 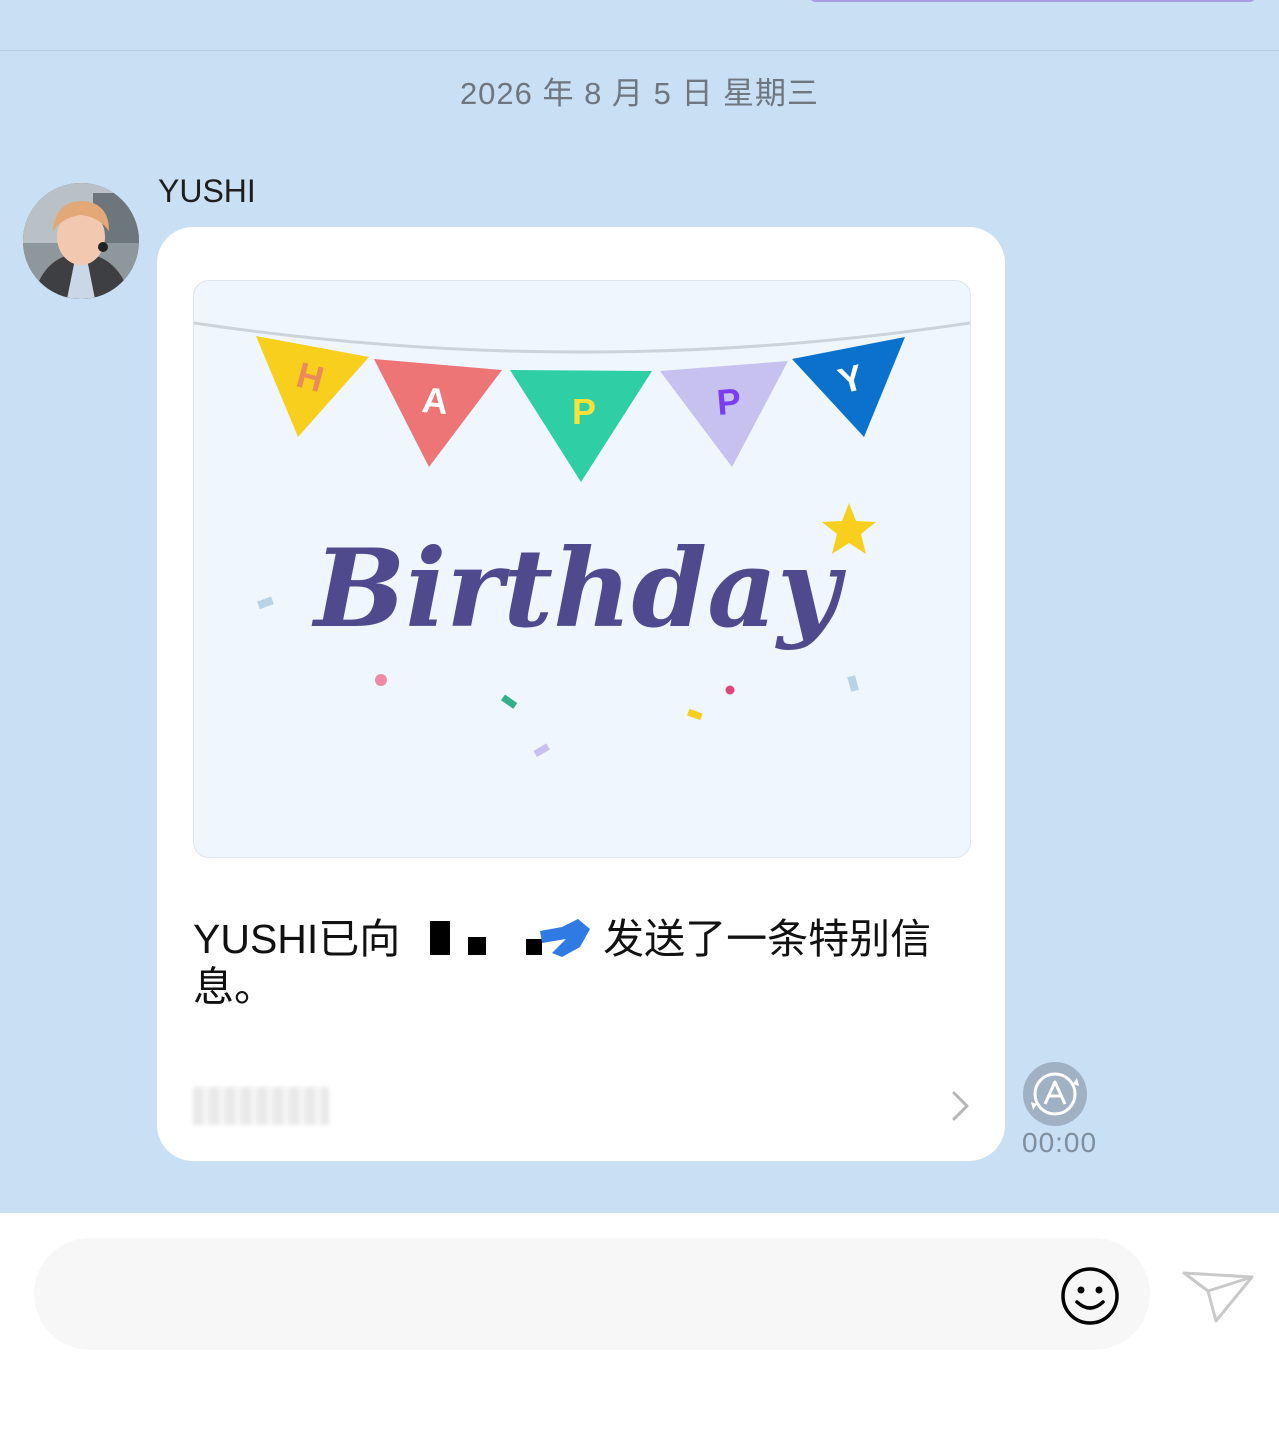 What do you see at coordinates (960, 1106) in the screenshot?
I see `chevron-right-icon` at bounding box center [960, 1106].